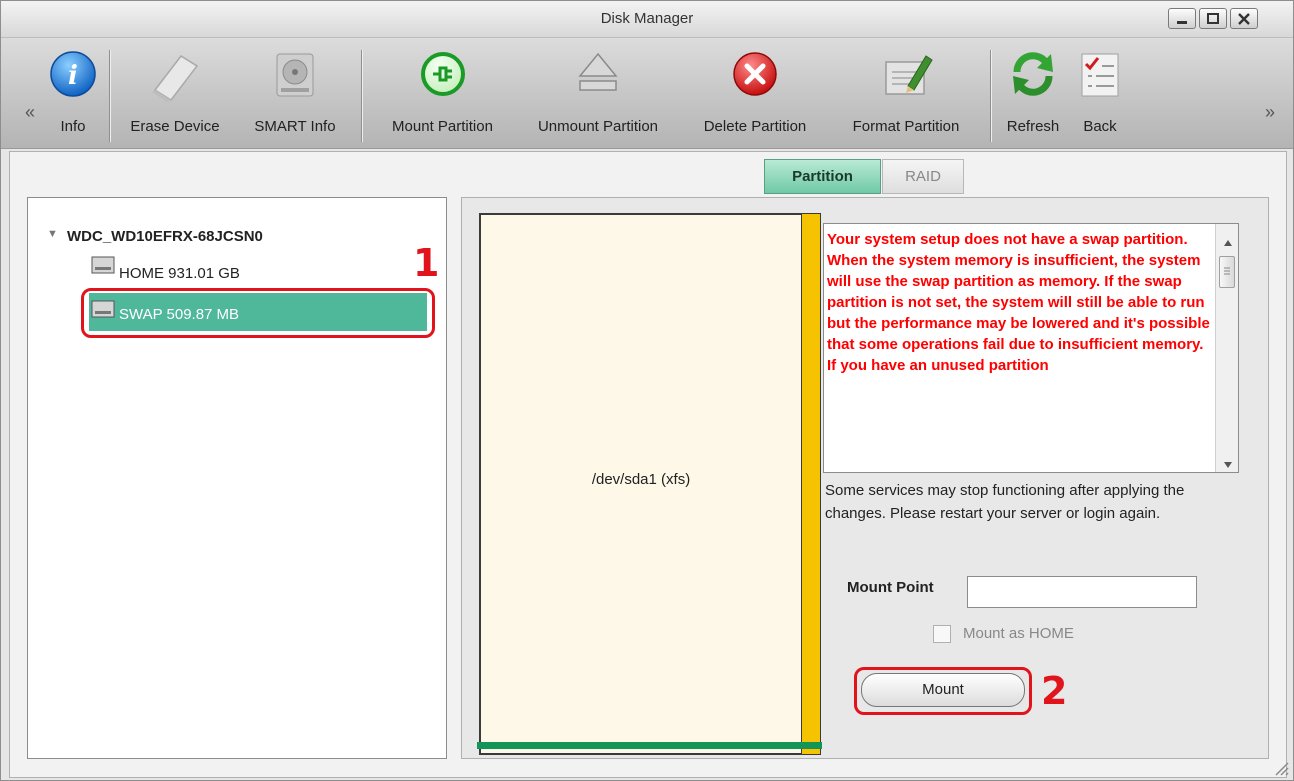 The width and height of the screenshot is (1294, 781). I want to click on mount-point-label: Mount Point, so click(890, 587).